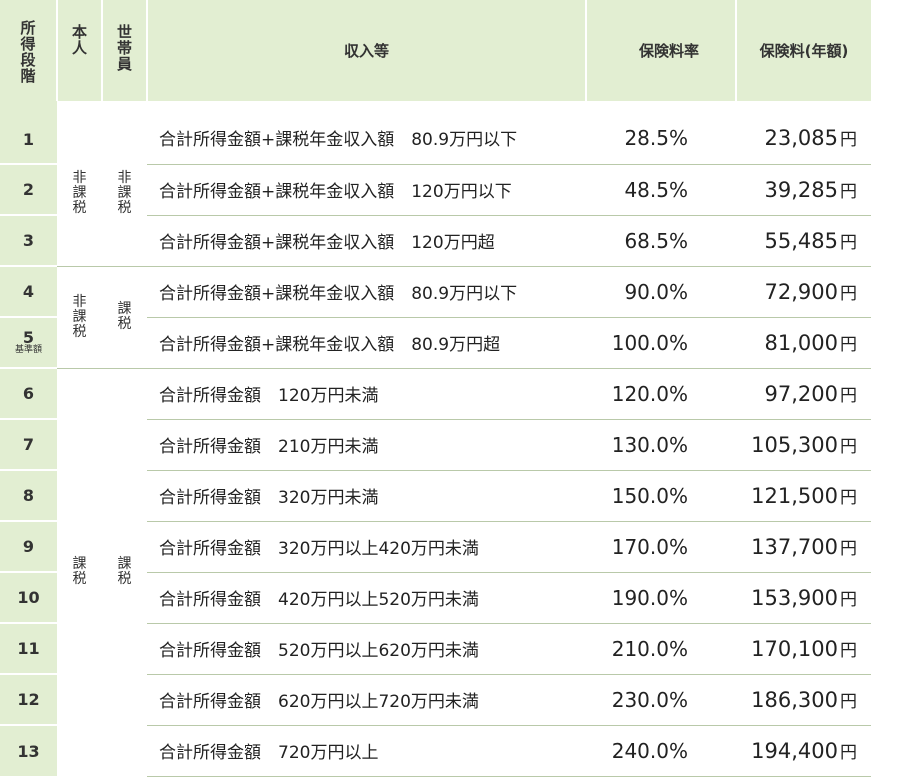  Describe the element at coordinates (366, 394) in the screenshot. I see `income-cell: 合計所得金額 120万円未満` at that location.